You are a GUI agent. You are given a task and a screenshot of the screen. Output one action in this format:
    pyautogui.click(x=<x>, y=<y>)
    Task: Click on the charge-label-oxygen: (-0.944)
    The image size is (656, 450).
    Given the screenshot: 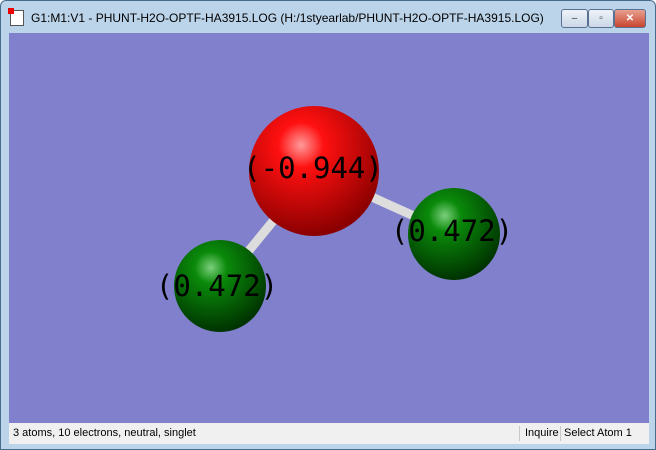 What is the action you would take?
    pyautogui.click(x=313, y=168)
    